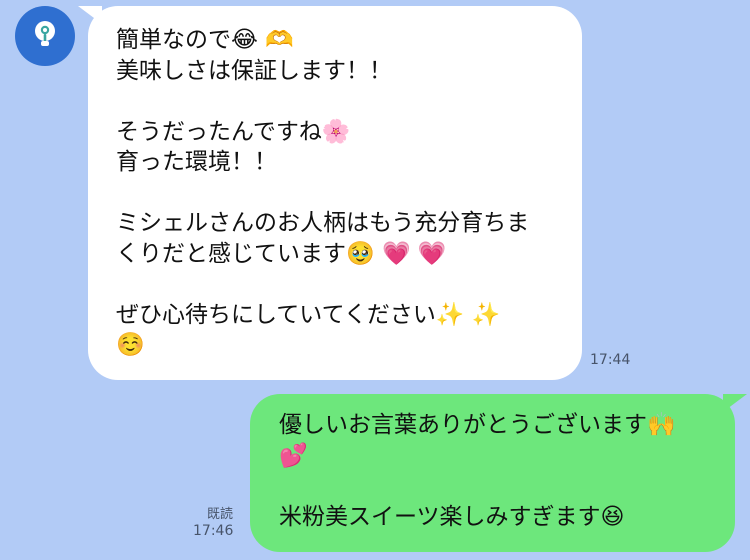 The image size is (750, 560). What do you see at coordinates (477, 425) in the screenshot?
I see `message-text-line: 優しいお言葉ありがとうございます🙌` at bounding box center [477, 425].